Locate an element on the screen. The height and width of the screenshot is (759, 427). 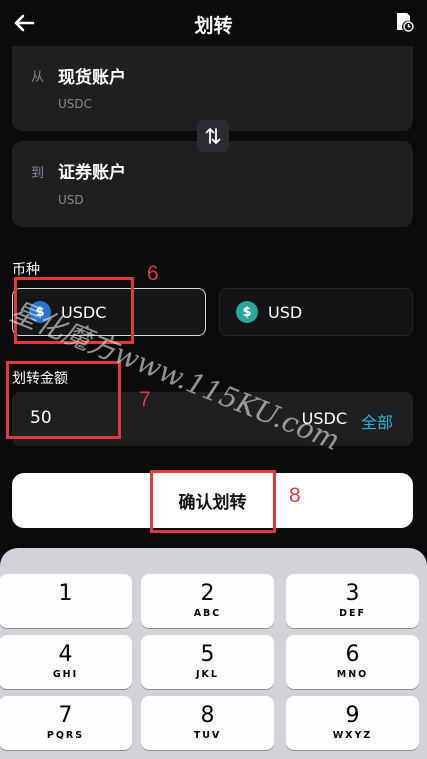
annotation-number: 8 is located at coordinates (295, 495).